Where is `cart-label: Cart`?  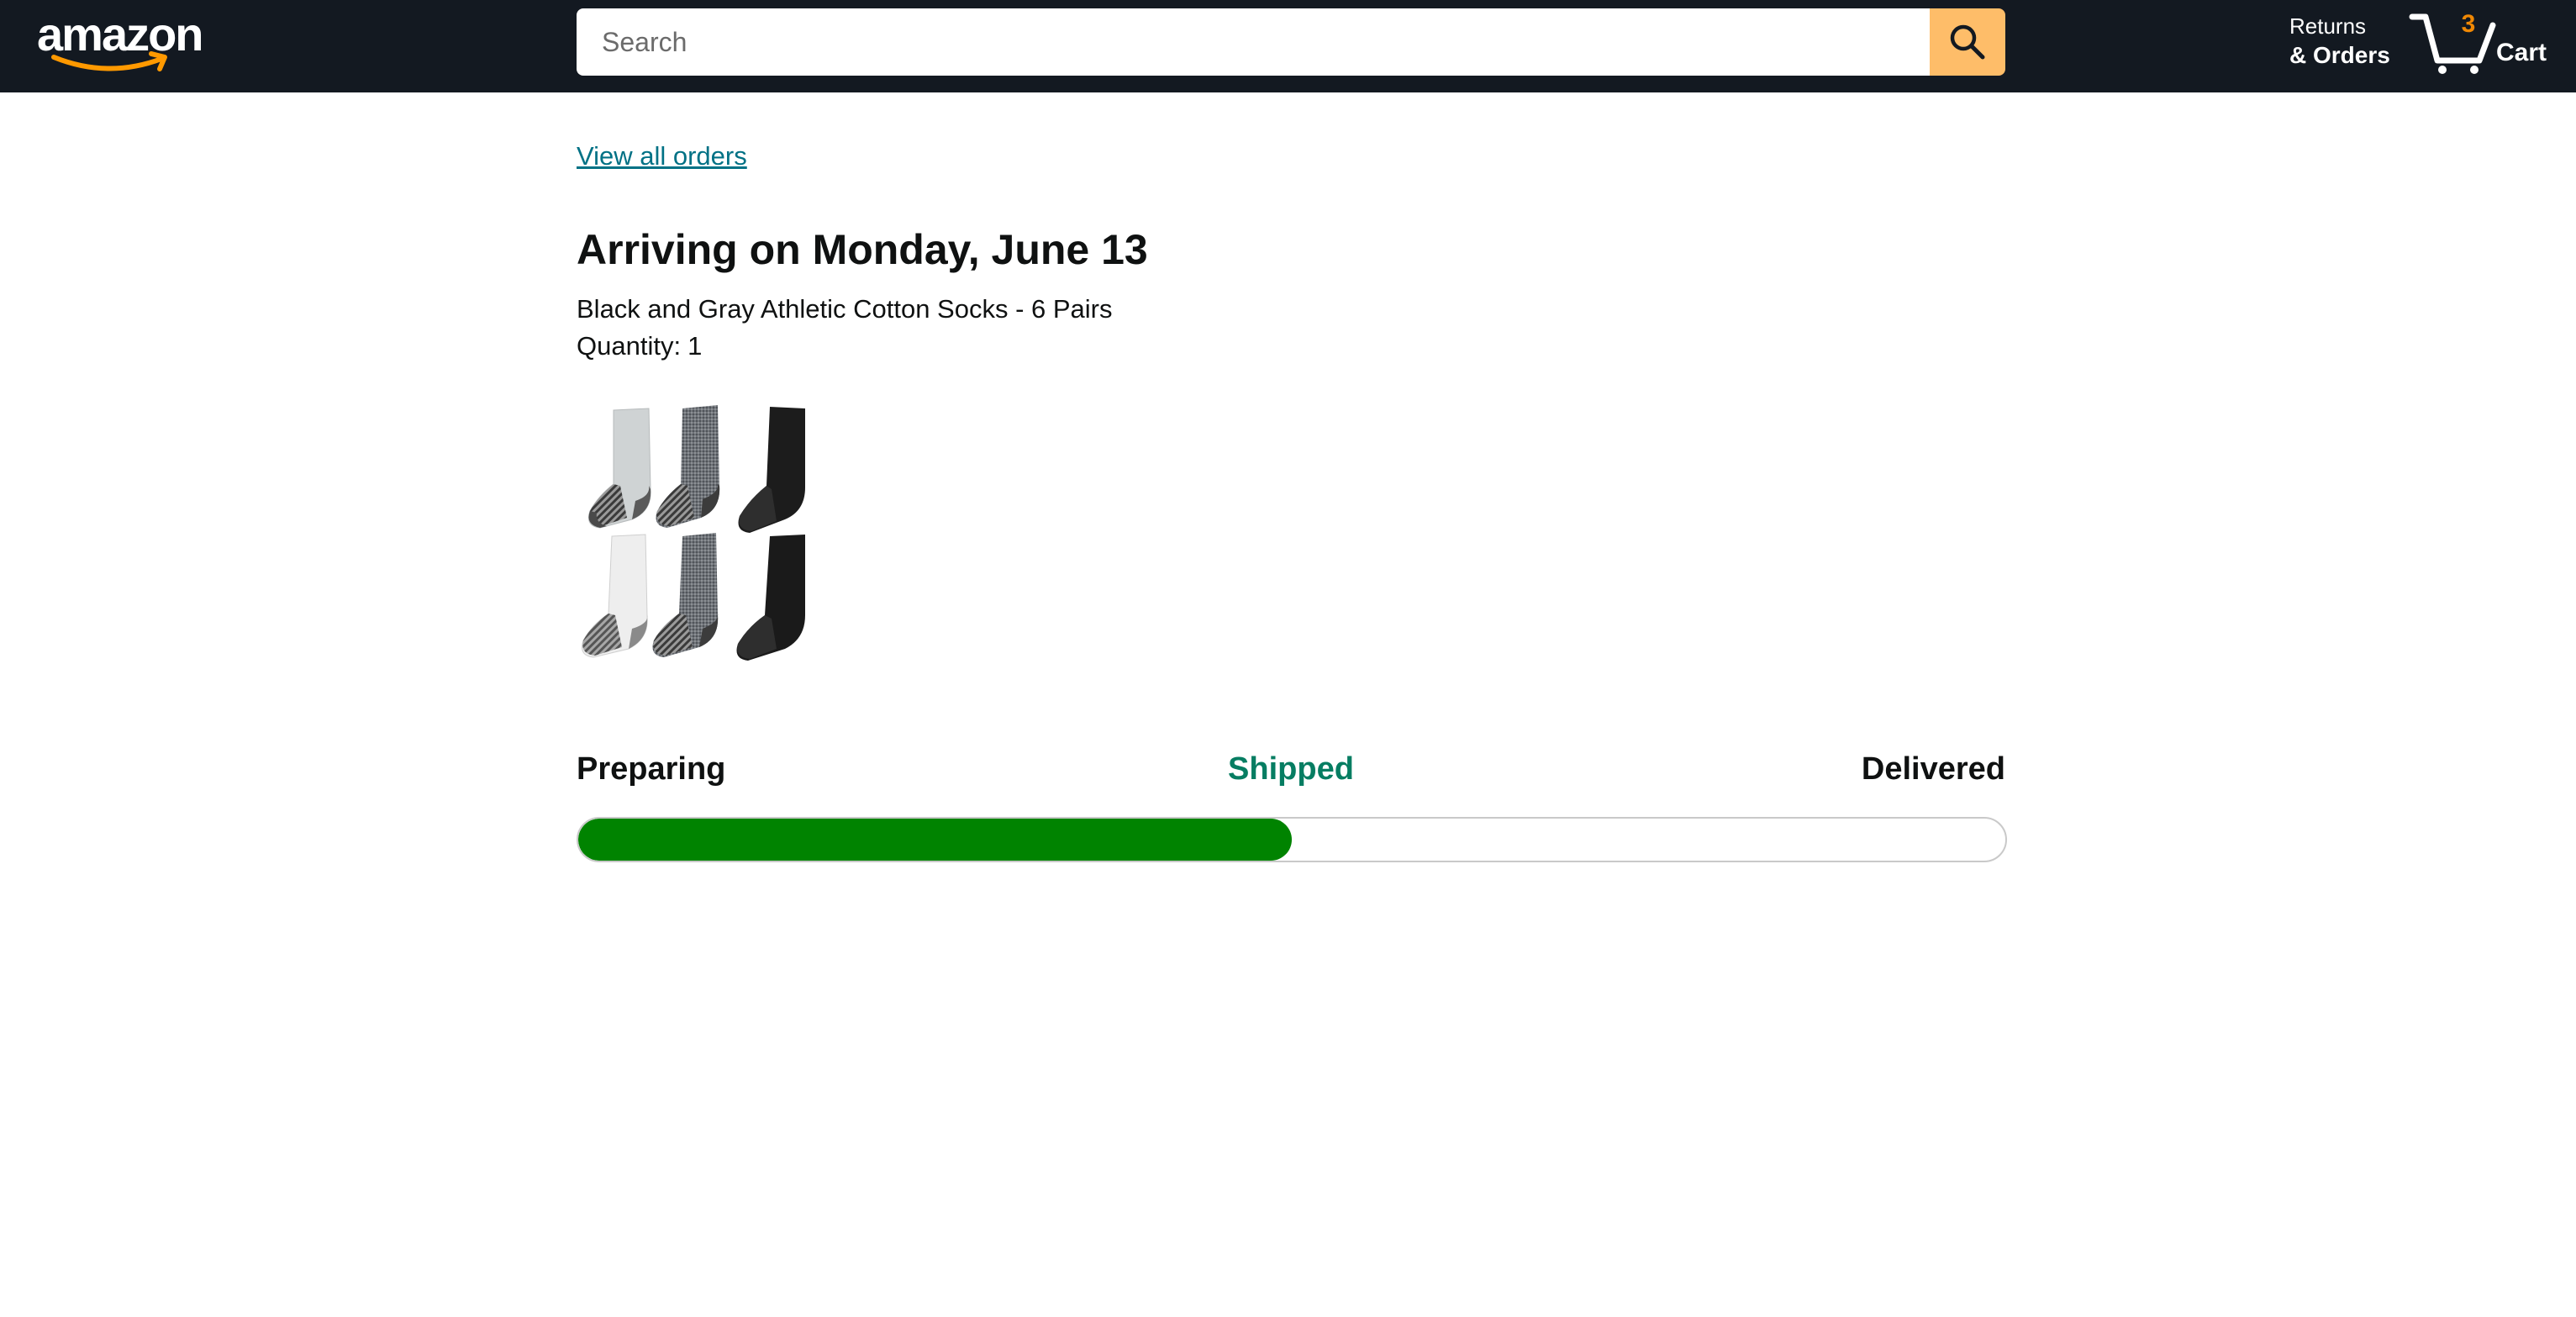 cart-label: Cart is located at coordinates (2521, 52).